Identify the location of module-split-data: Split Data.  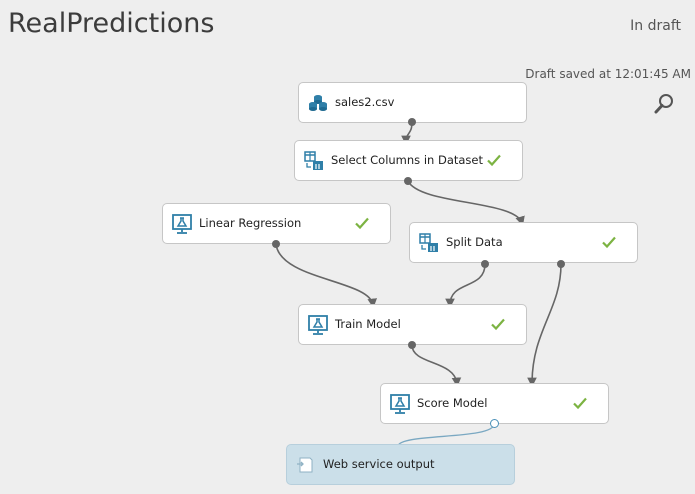
(523, 242).